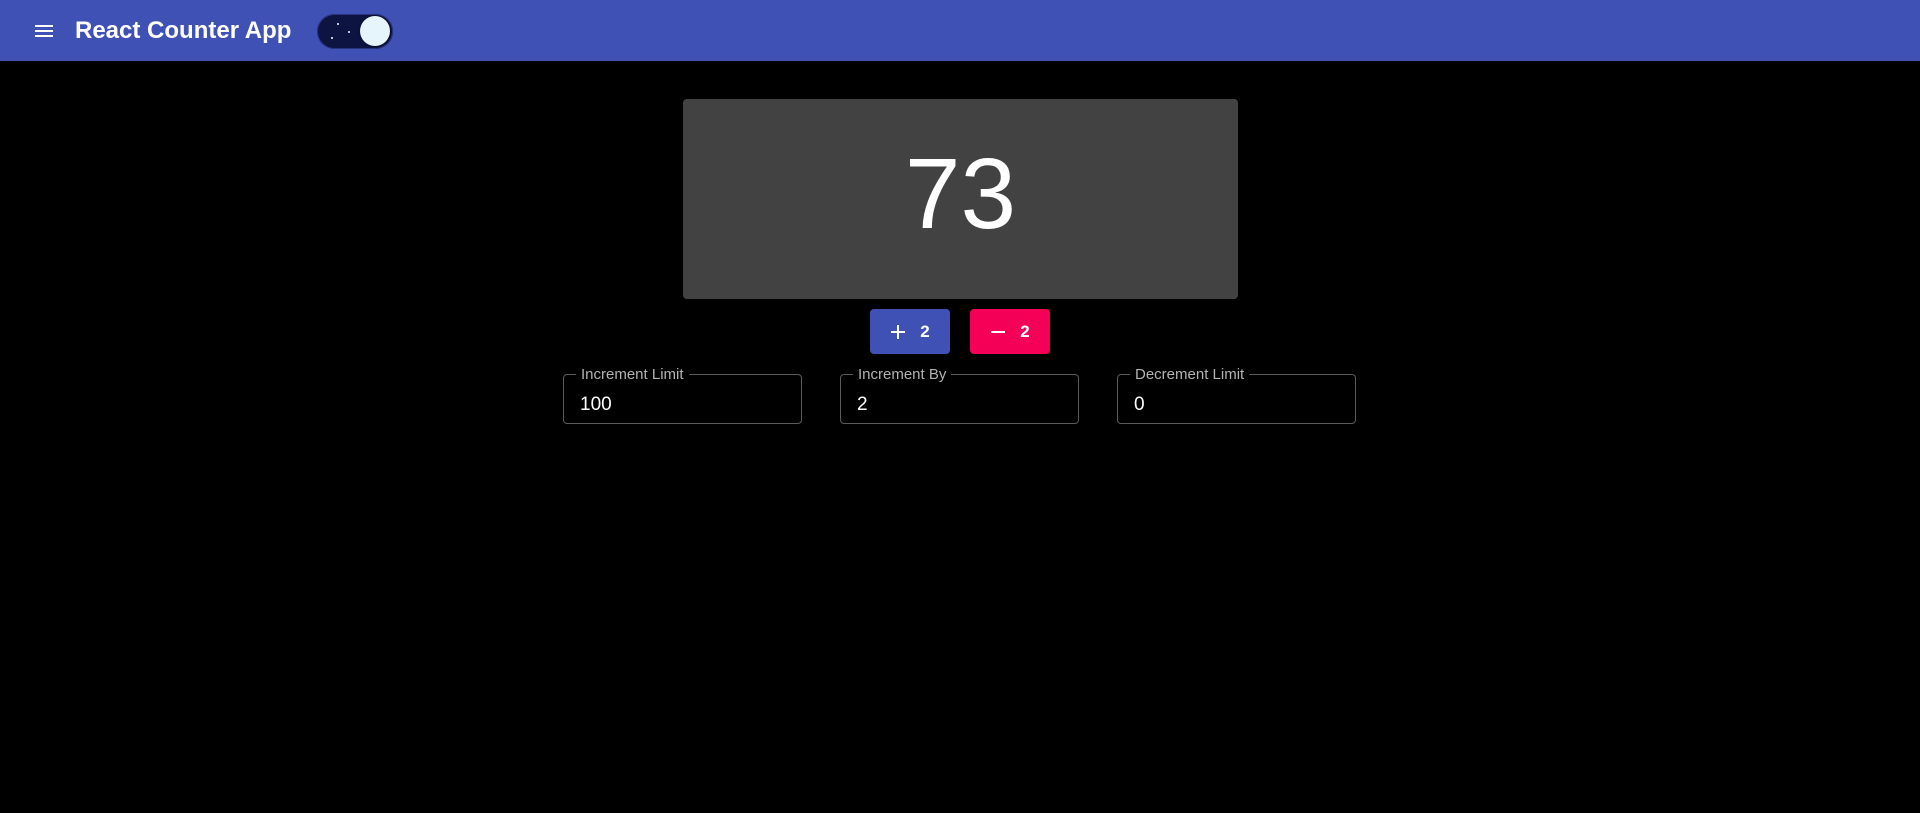 The width and height of the screenshot is (1920, 813). I want to click on increment-by-field: Increment By, so click(959, 395).